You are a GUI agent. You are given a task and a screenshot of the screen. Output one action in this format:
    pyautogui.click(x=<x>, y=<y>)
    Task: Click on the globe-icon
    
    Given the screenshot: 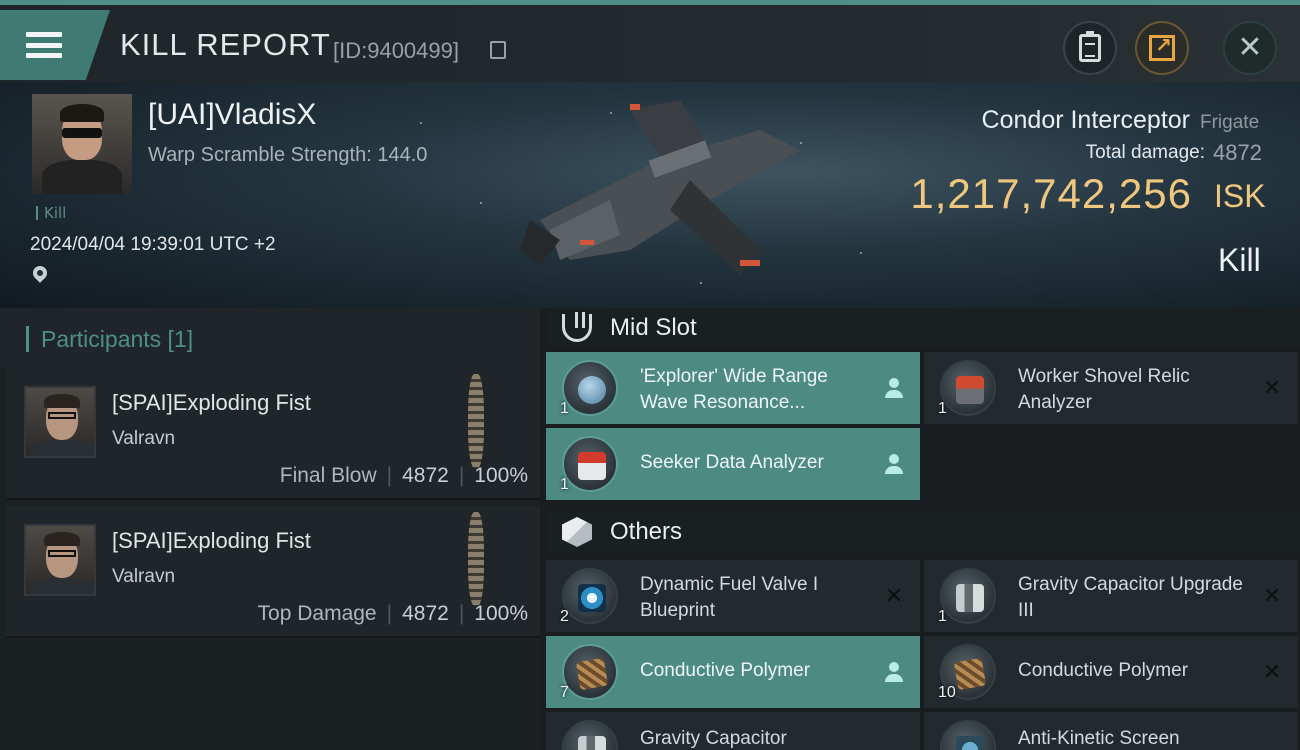 What is the action you would take?
    pyautogui.click(x=590, y=388)
    